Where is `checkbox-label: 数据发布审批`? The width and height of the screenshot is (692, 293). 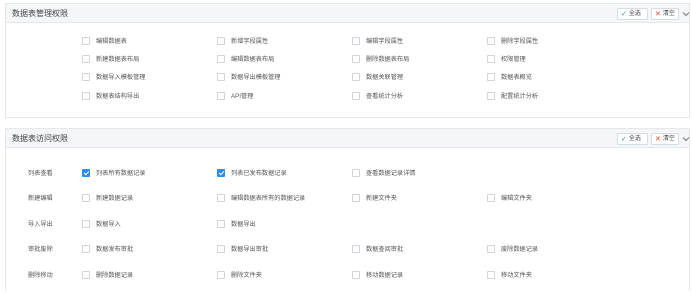
checkbox-label: 数据发布审批 is located at coordinates (115, 249).